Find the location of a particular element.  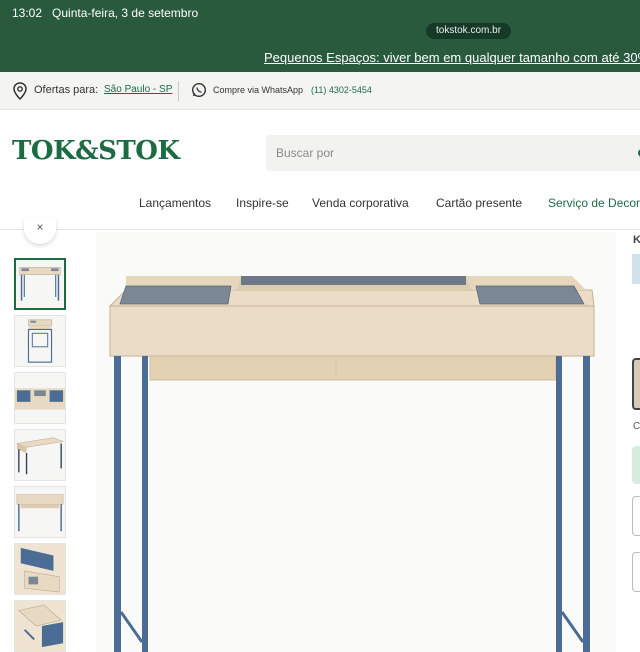

product-title-highlight is located at coordinates (636, 269).